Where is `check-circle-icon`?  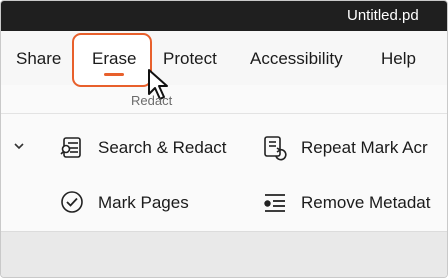
check-circle-icon is located at coordinates (72, 202).